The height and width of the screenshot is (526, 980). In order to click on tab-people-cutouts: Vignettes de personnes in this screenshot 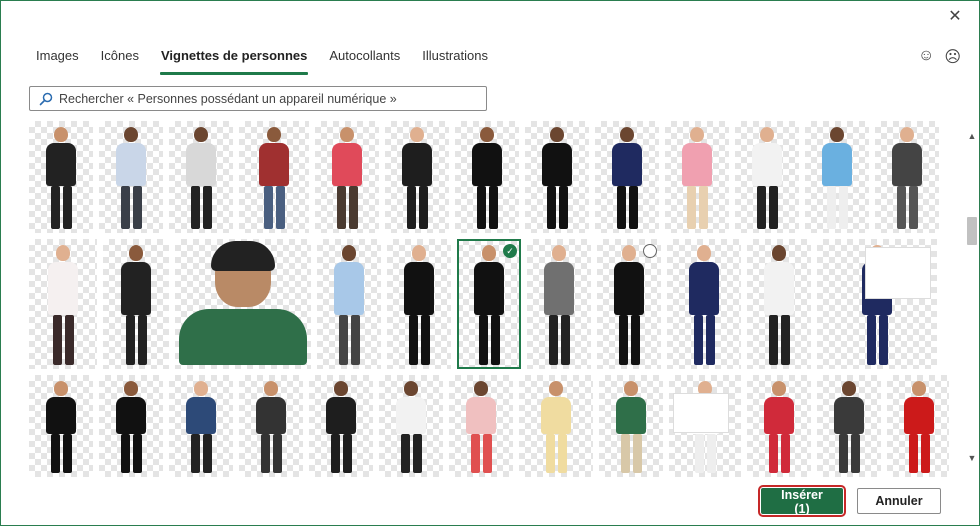, I will do `click(234, 60)`.